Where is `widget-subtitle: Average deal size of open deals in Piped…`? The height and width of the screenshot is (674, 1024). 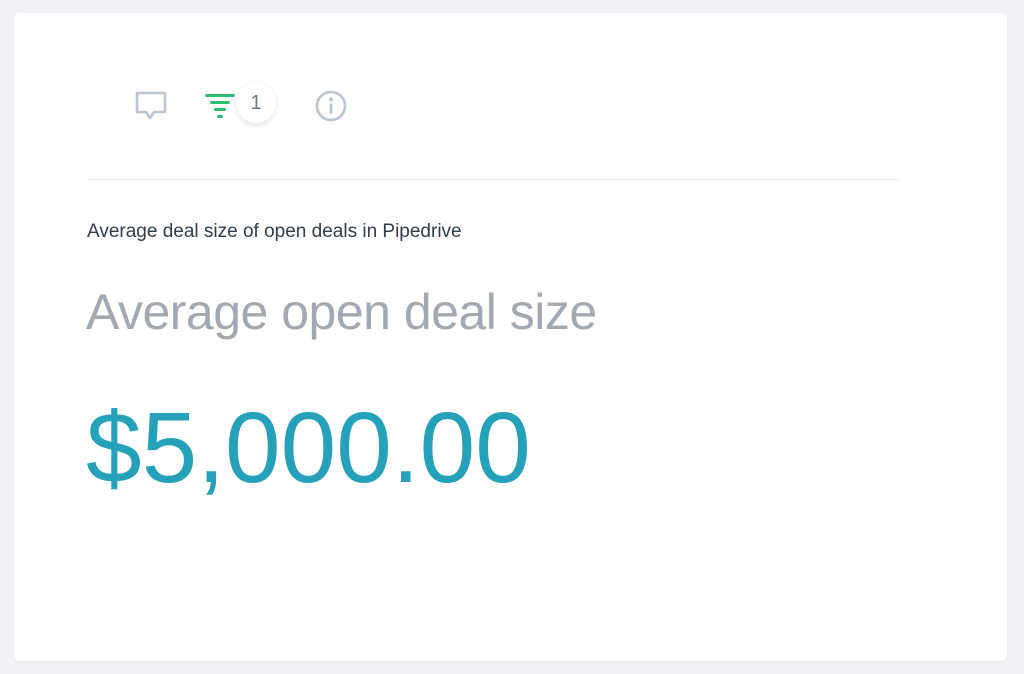
widget-subtitle: Average deal size of open deals in Piped… is located at coordinates (274, 231).